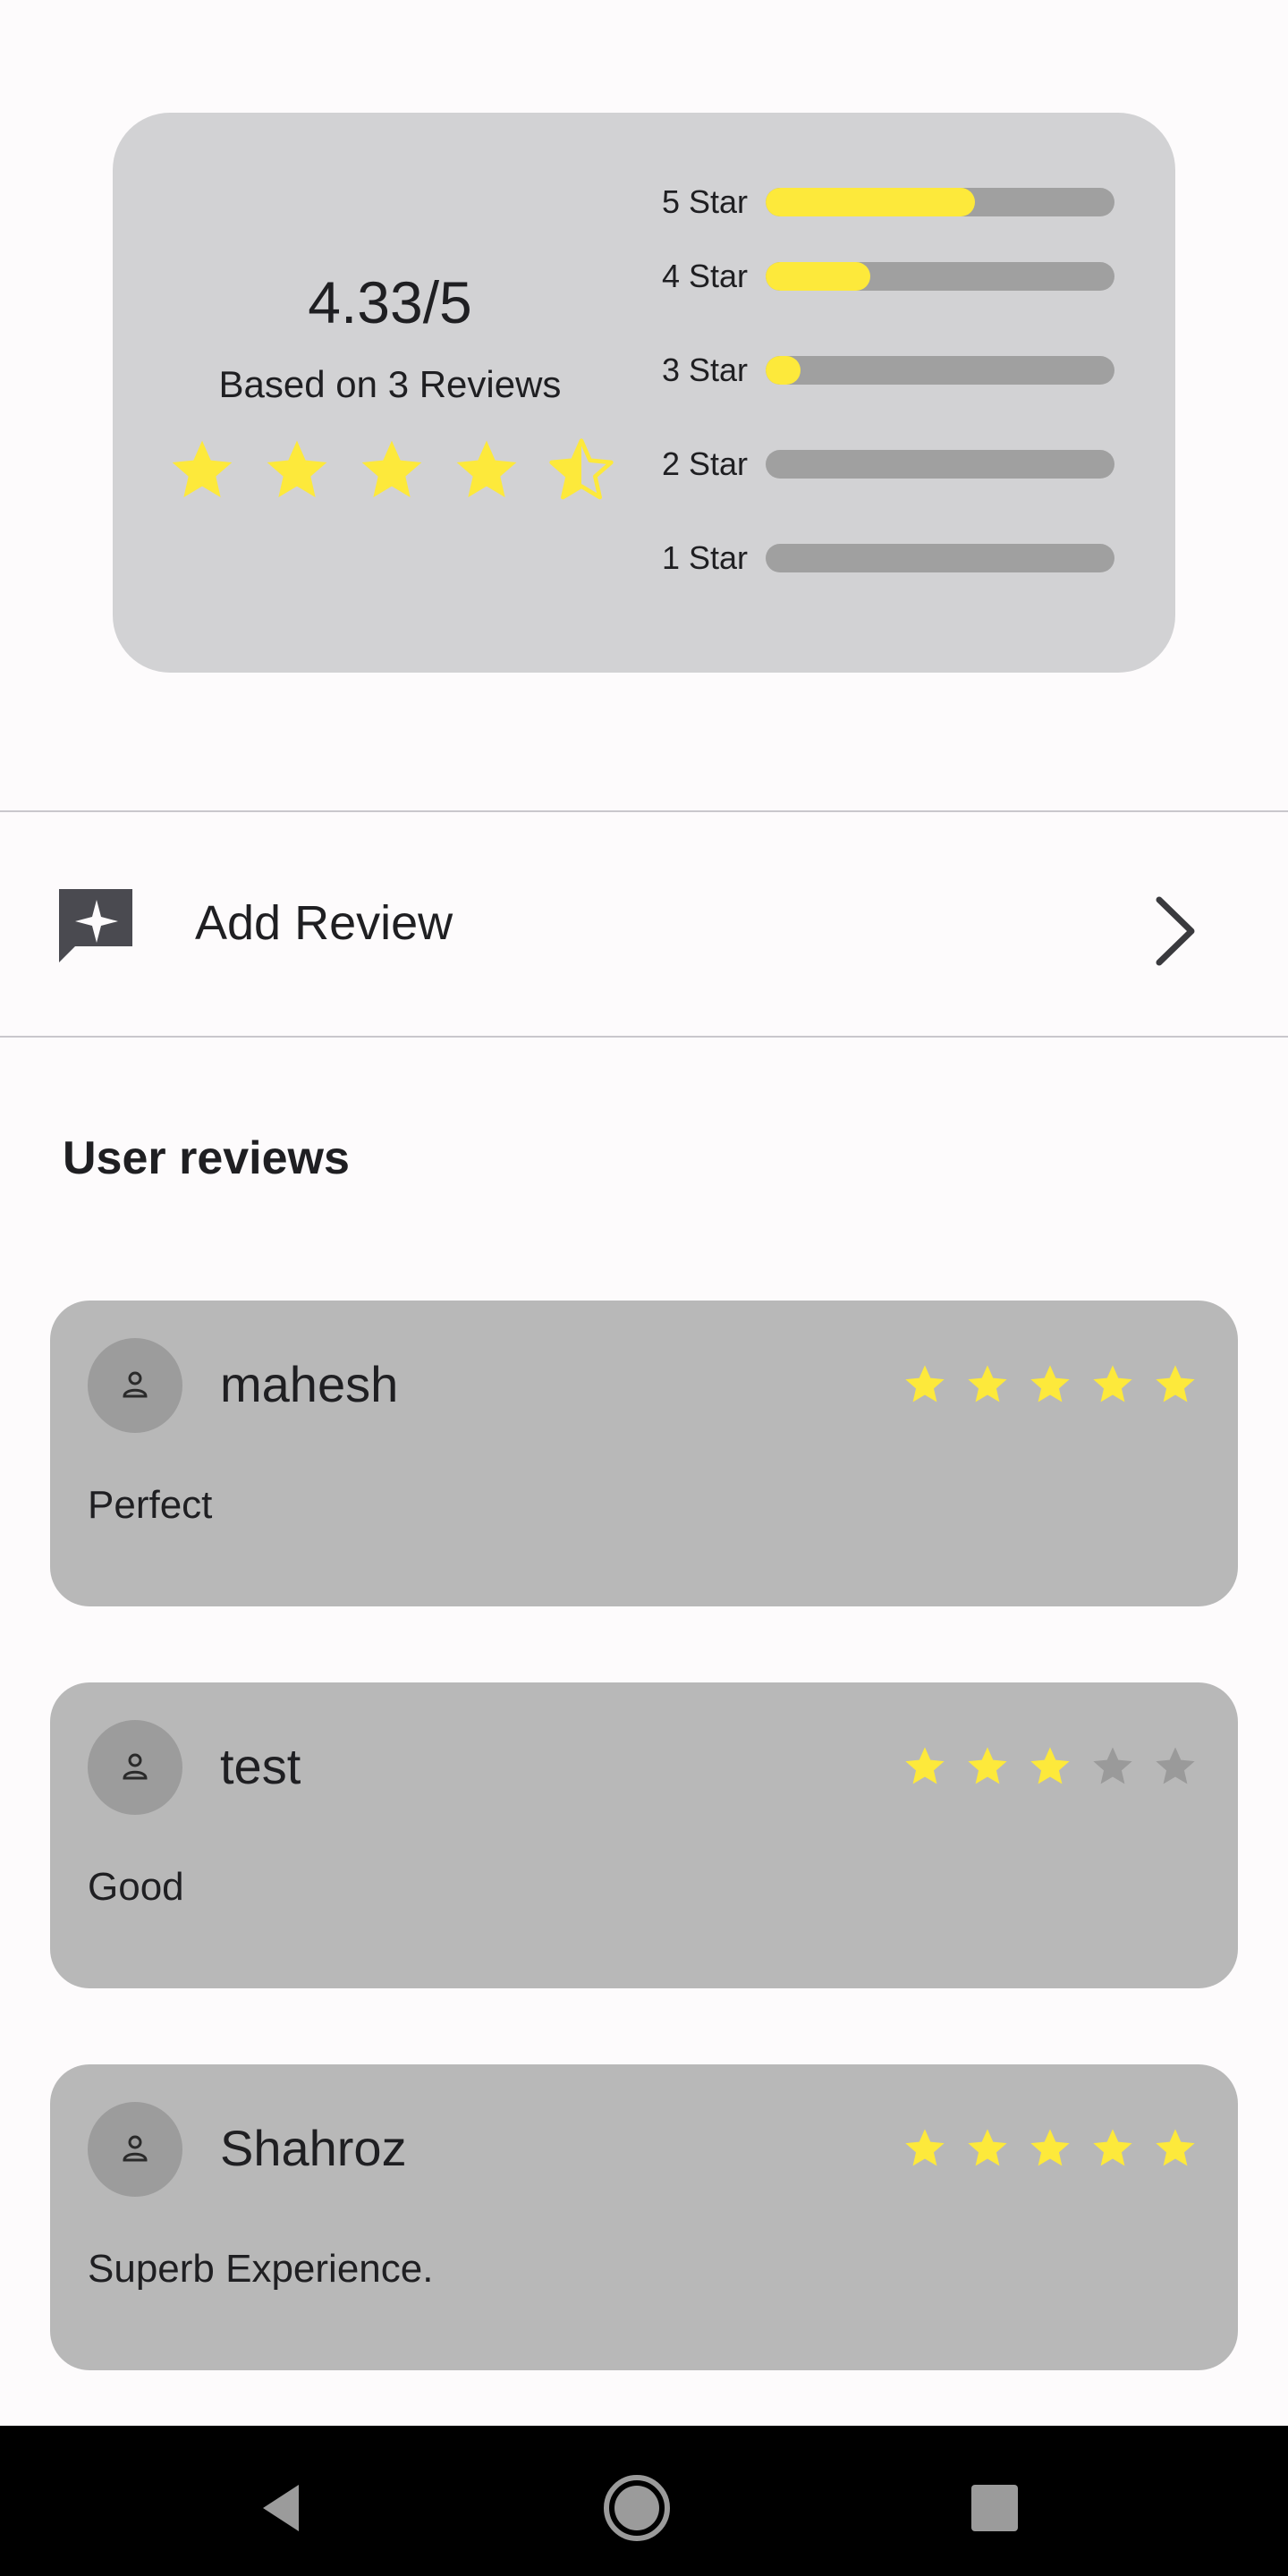  I want to click on average-star-rating, so click(391, 470).